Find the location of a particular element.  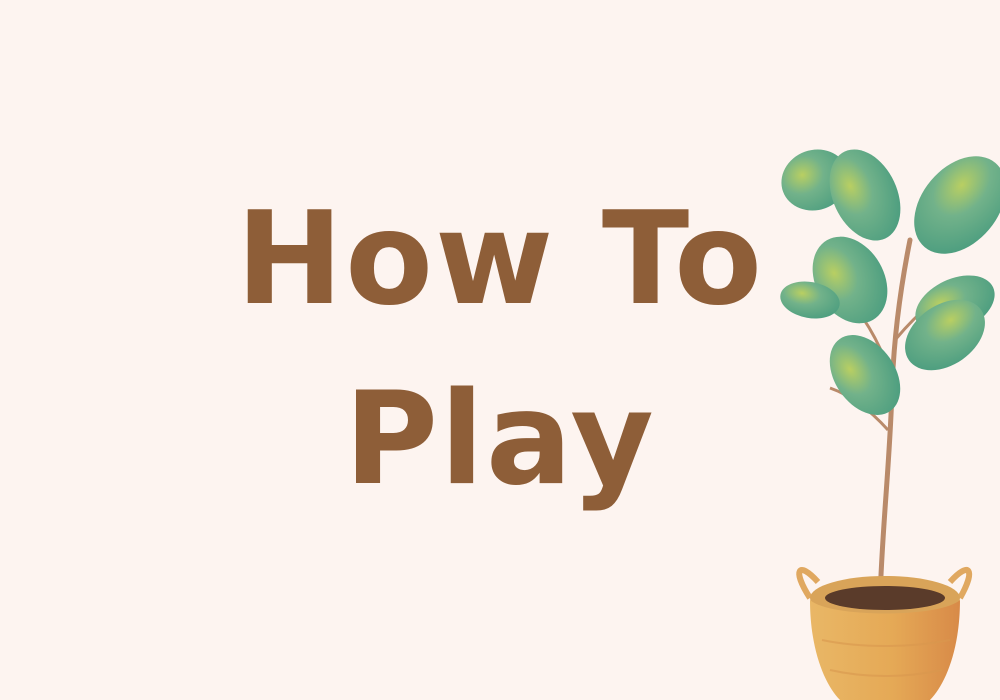

pot-soil is located at coordinates (885, 598).